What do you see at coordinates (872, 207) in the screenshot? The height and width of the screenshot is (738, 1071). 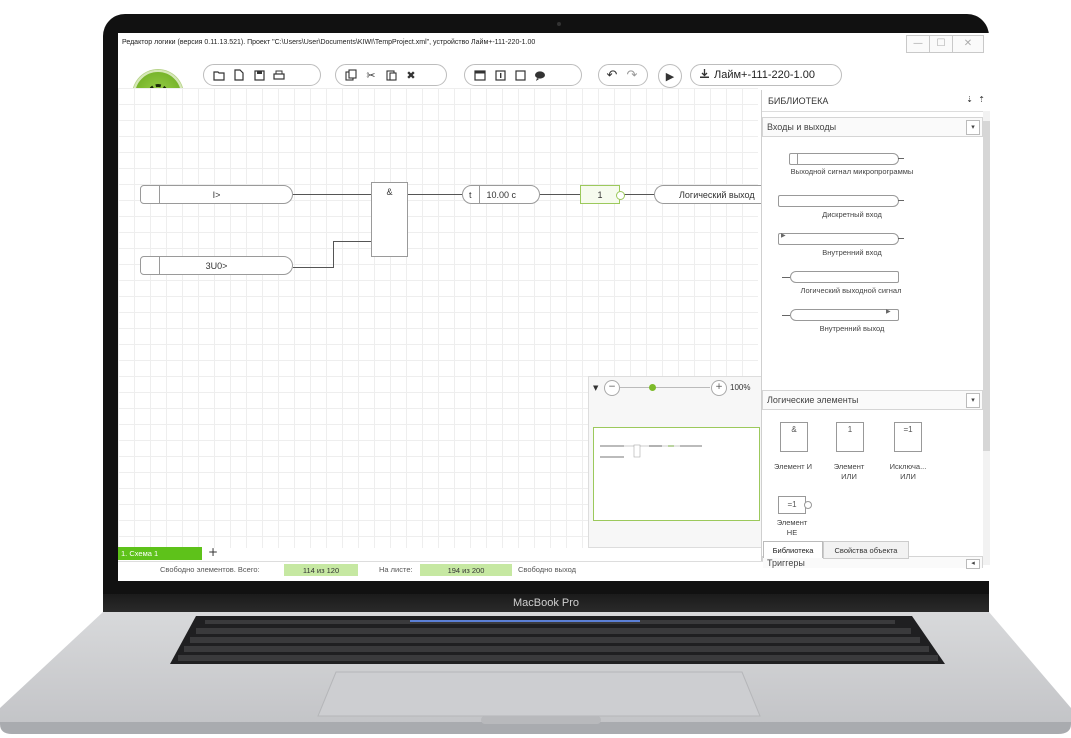 I see `library-item: Дискретный вход` at bounding box center [872, 207].